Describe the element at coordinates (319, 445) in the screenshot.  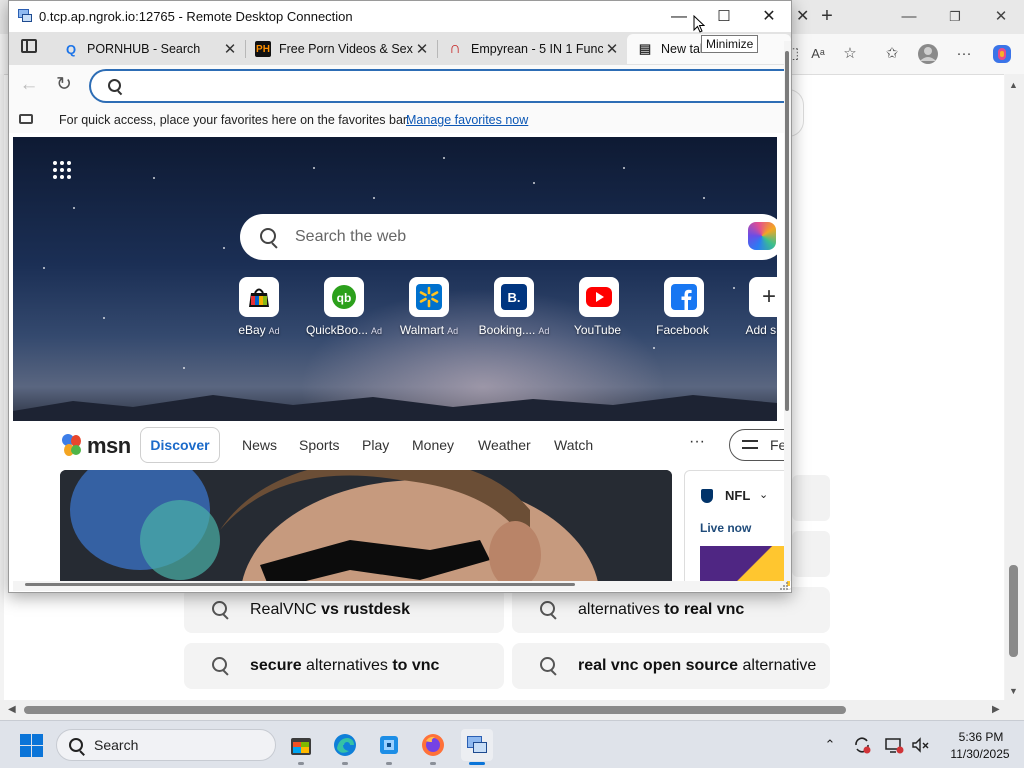
I see `nav-sports: Sports` at that location.